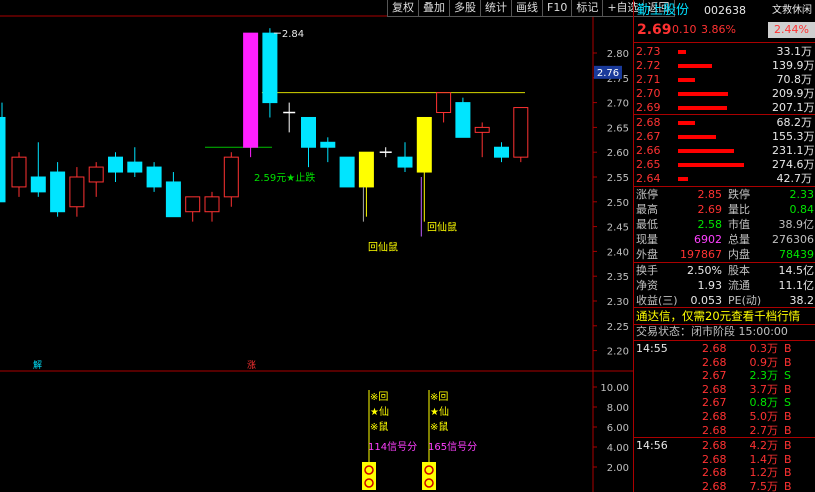 The width and height of the screenshot is (815, 492). I want to click on trade-status-row: 交易状态：闭市阶段 15:00:00, so click(724, 332).